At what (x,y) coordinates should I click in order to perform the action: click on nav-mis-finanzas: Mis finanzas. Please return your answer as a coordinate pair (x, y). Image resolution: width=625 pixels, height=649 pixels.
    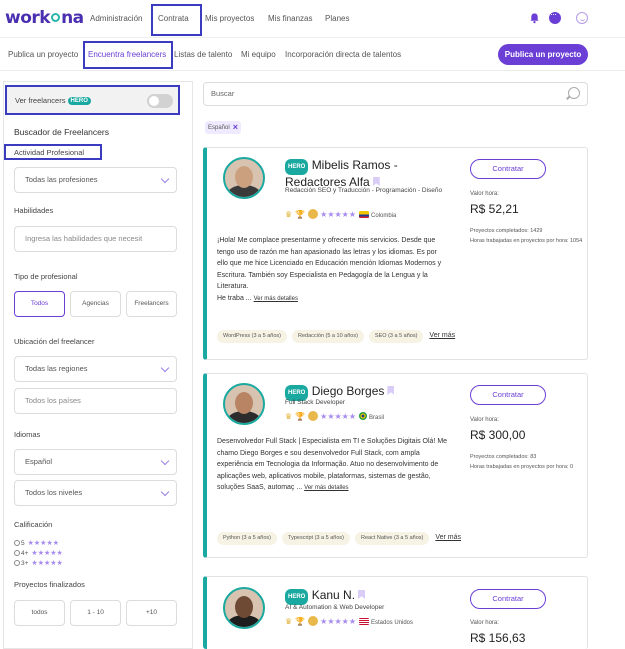
    Looking at the image, I should click on (290, 18).